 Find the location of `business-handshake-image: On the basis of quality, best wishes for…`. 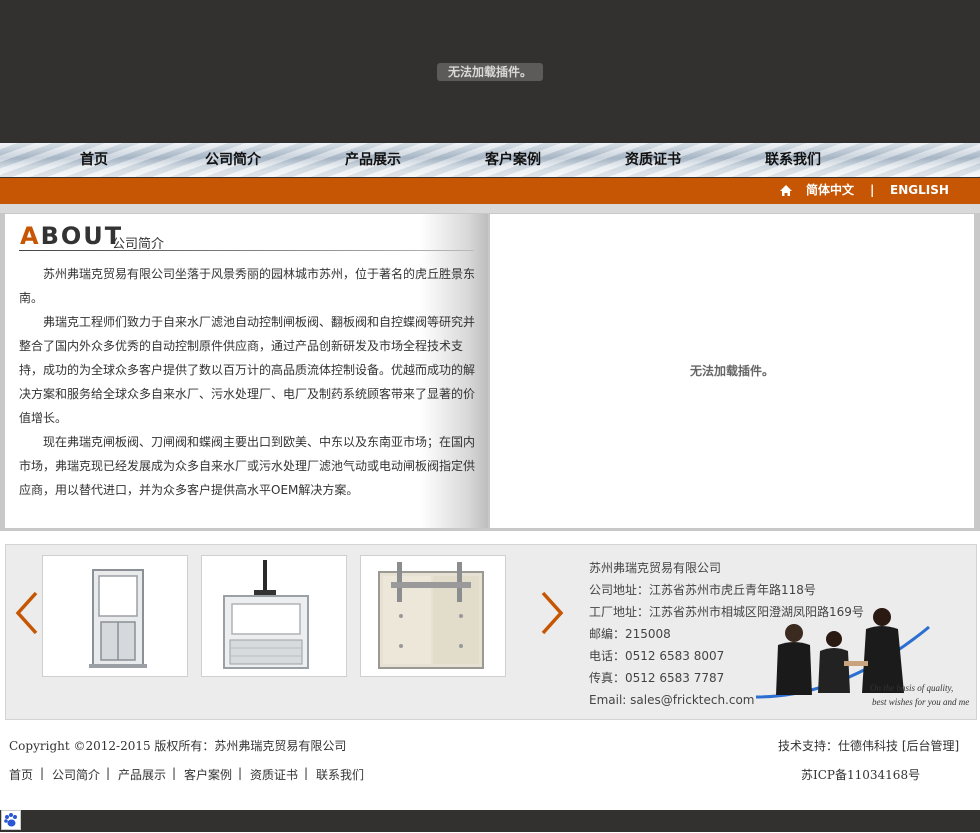

business-handshake-image: On the basis of quality, best wishes for… is located at coordinates (862, 657).